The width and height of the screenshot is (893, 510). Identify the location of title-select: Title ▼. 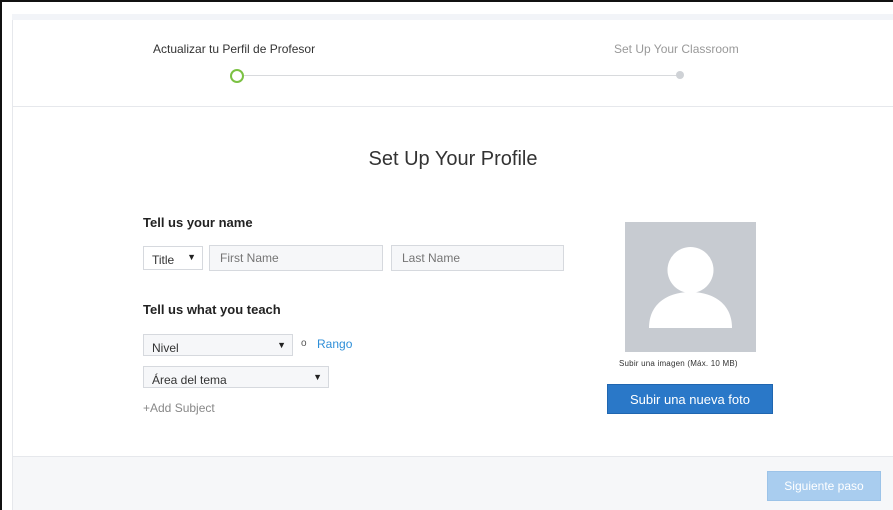
(173, 258).